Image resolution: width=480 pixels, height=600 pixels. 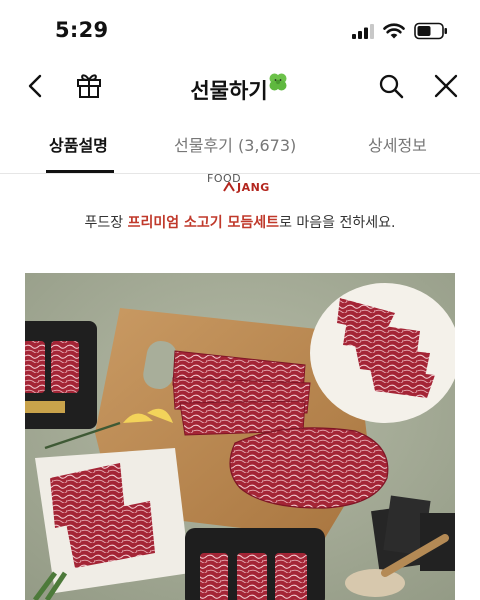 I want to click on status-bar: 5:29, so click(x=240, y=31).